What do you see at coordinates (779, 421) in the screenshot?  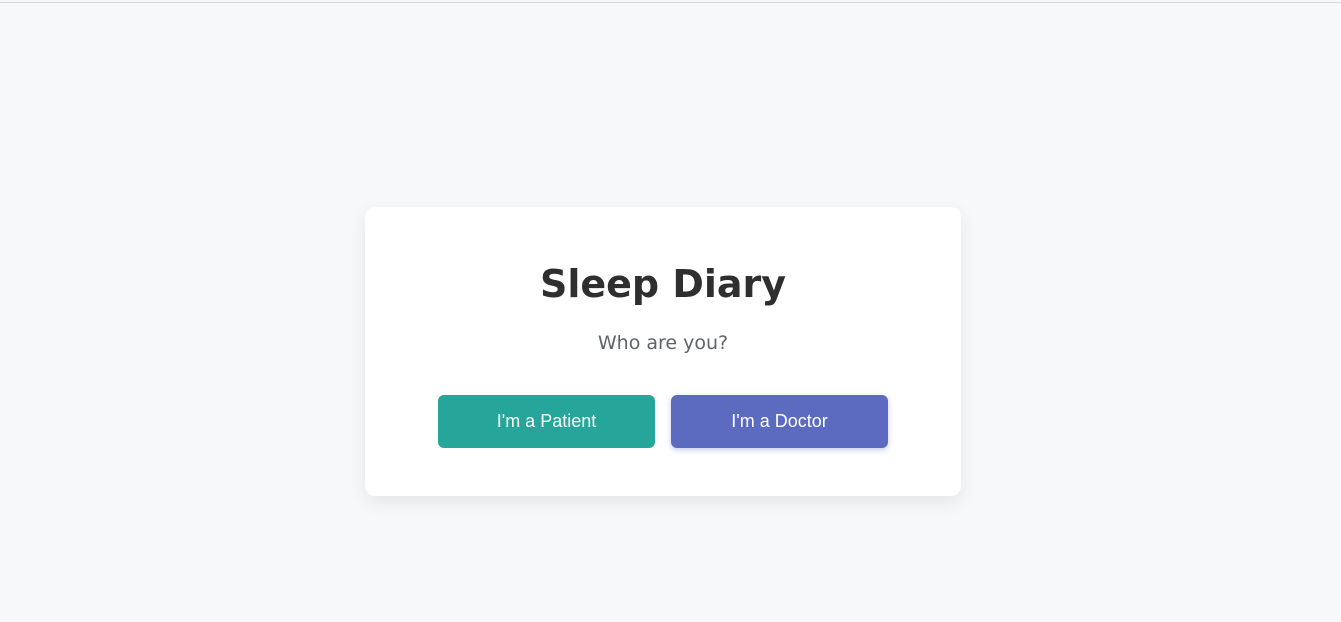 I see `doctor-button: I'm a Doctor` at bounding box center [779, 421].